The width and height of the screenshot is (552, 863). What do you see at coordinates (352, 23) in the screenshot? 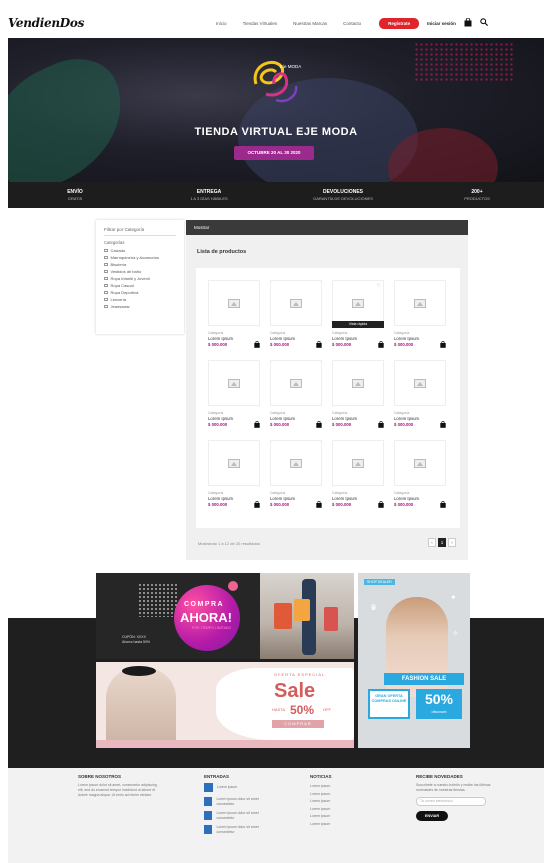
I see `nav-contacto: Contacto` at bounding box center [352, 23].